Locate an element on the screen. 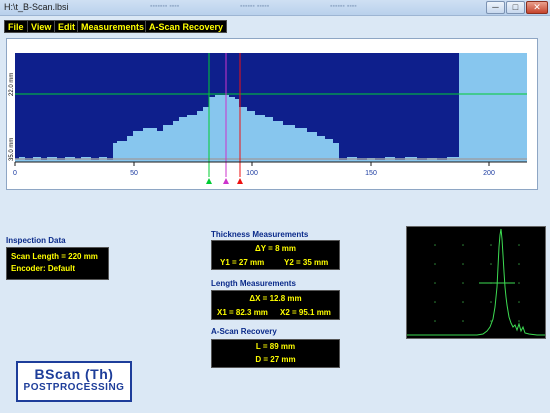  unscanned-region is located at coordinates (493, 107).